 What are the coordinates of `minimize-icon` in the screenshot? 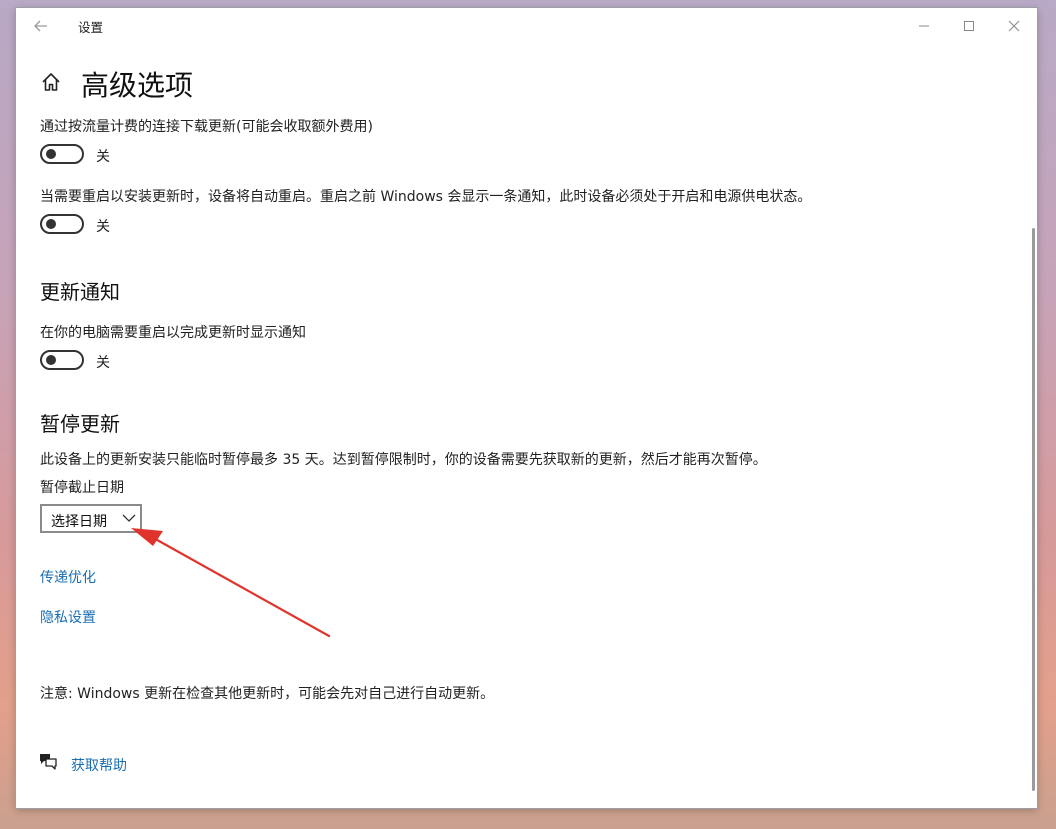 It's located at (924, 26).